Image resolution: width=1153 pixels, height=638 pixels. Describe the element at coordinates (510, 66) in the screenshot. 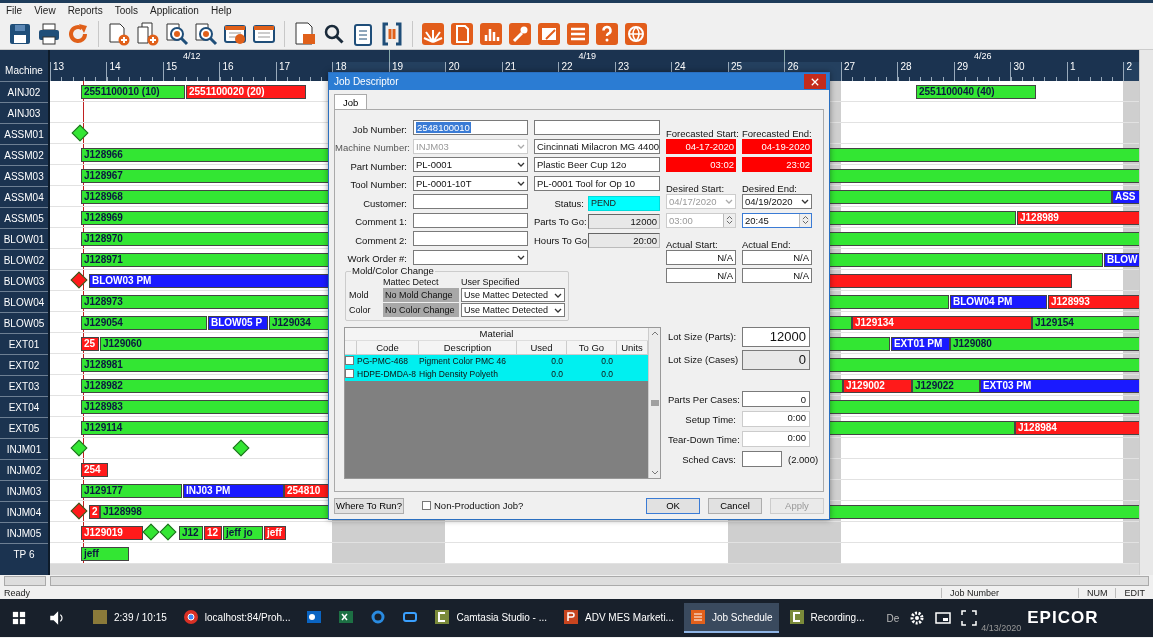

I see `day-label: 21` at that location.